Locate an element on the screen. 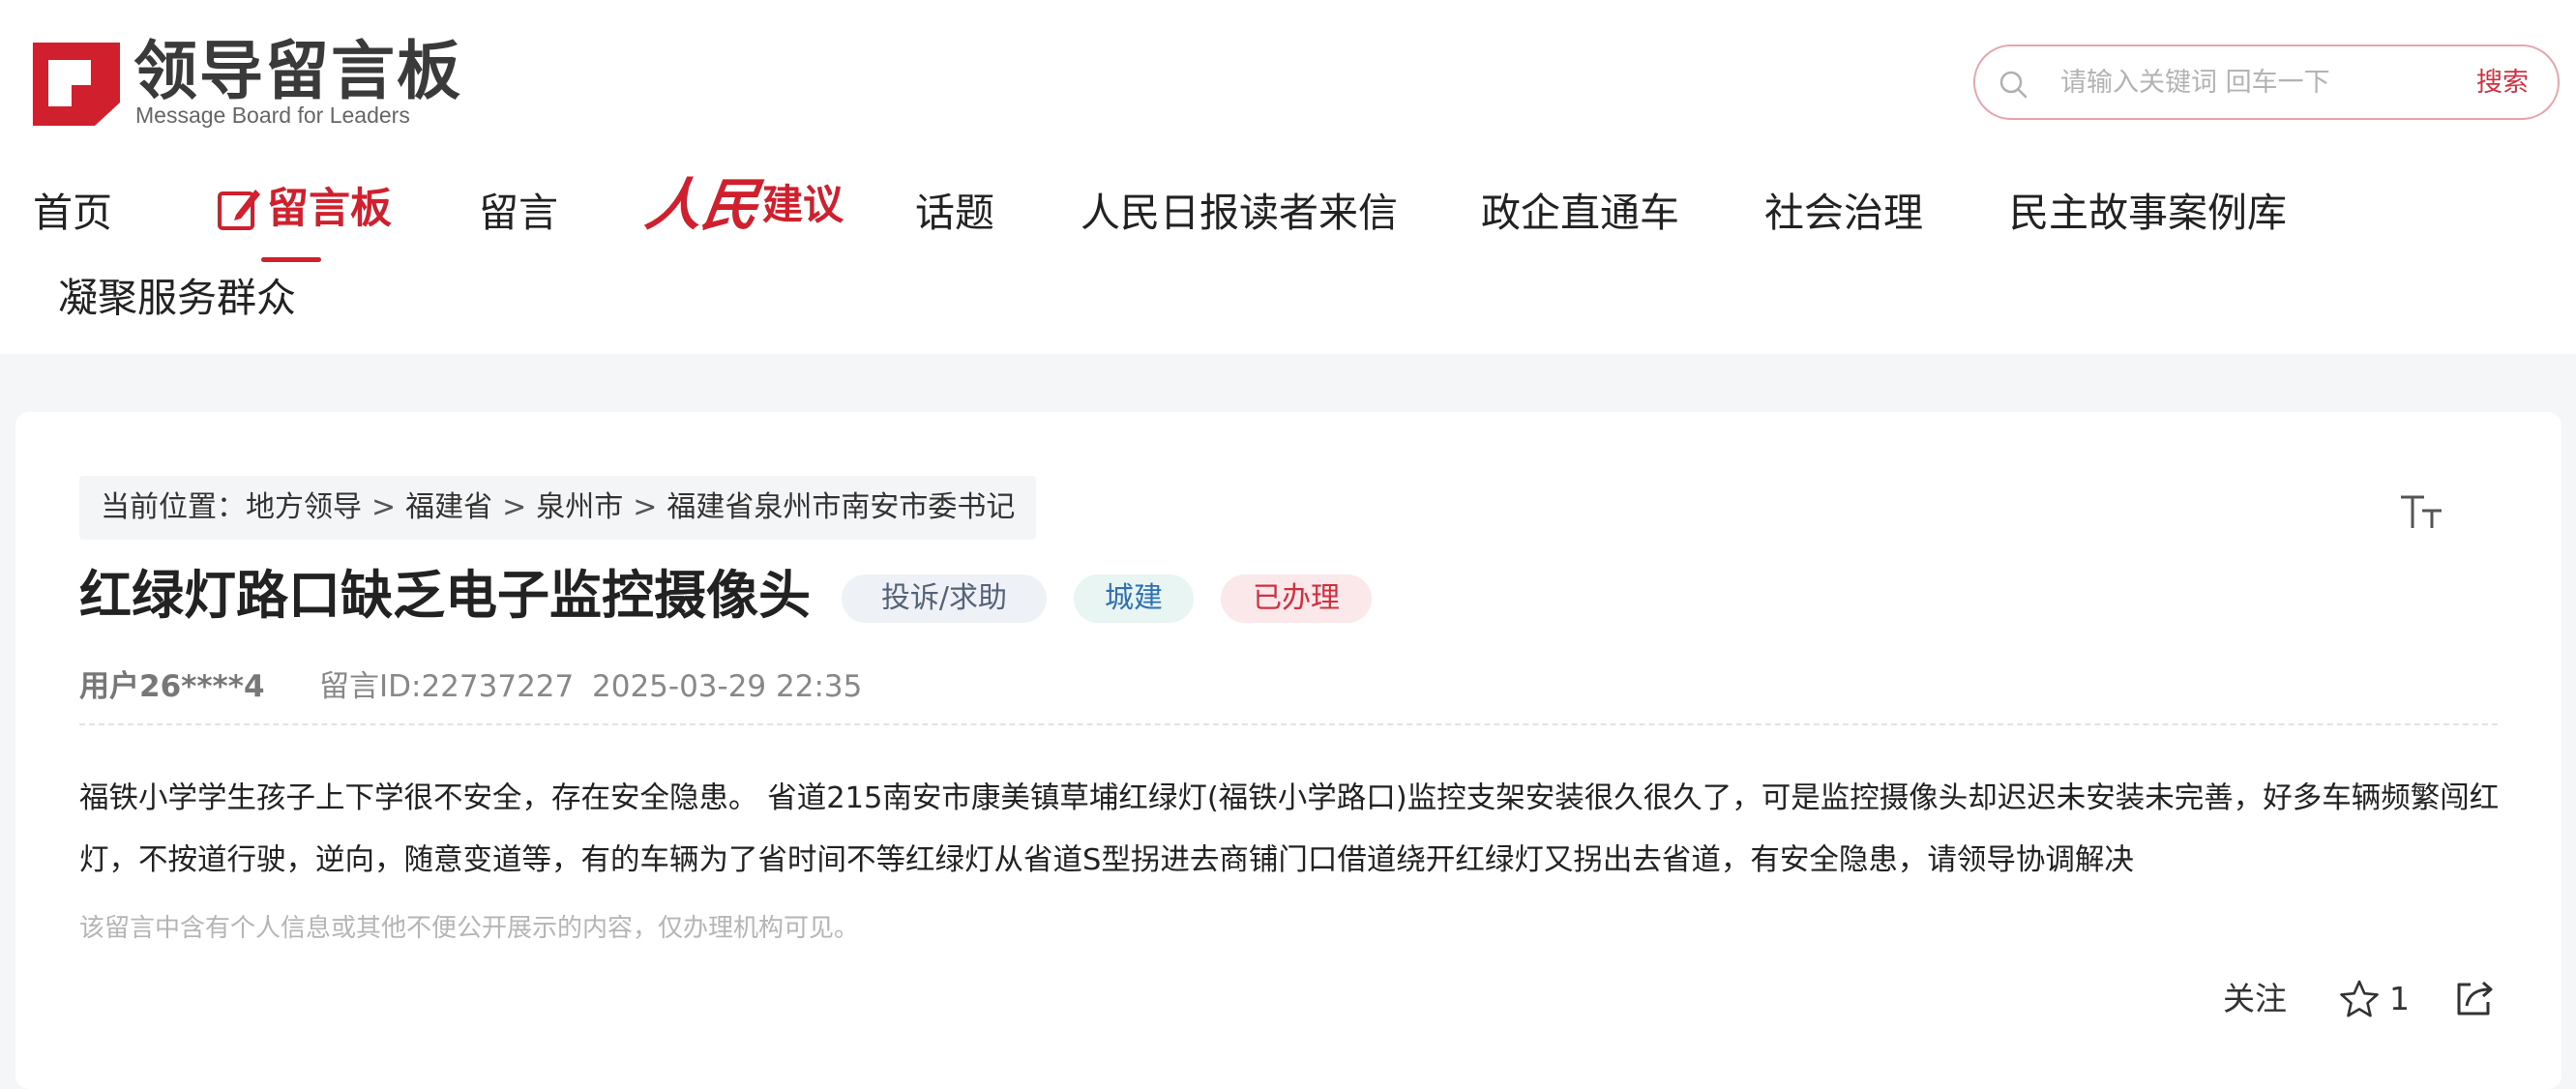 The image size is (2576, 1089). font-size-icon is located at coordinates (2421, 512).